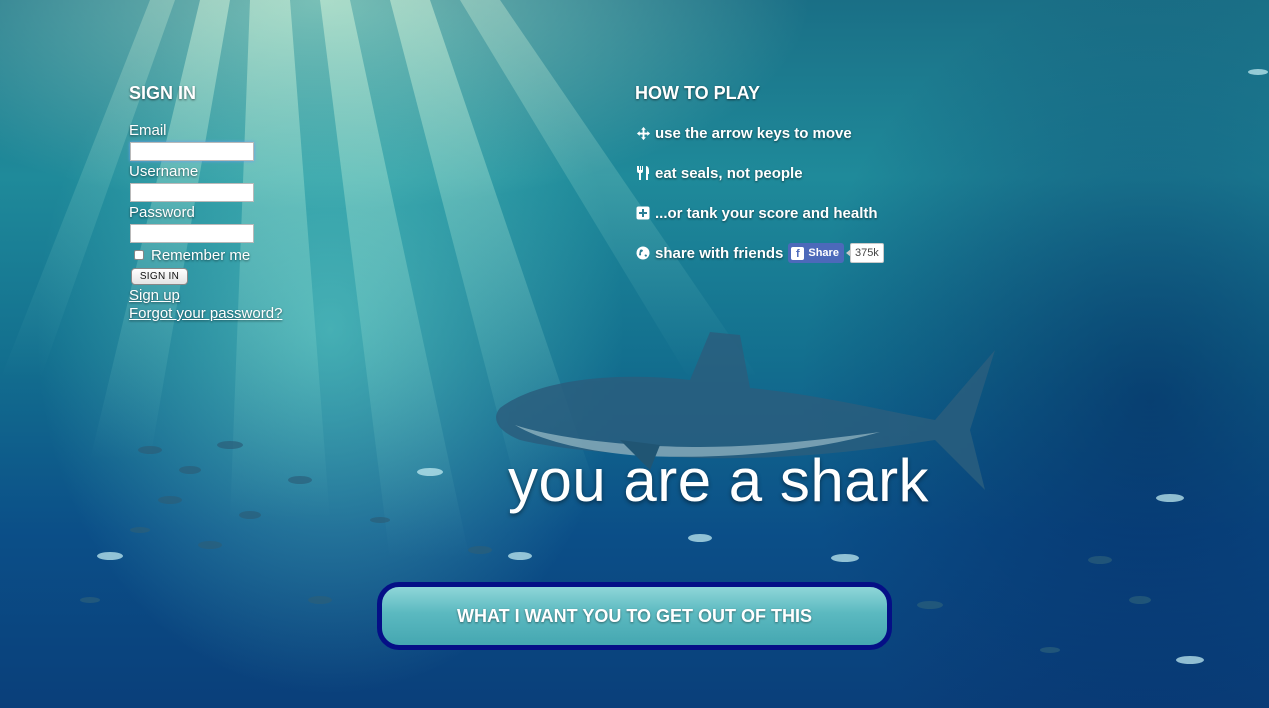 This screenshot has width=1269, height=708. I want to click on facebook-share-button: f Share, so click(816, 253).